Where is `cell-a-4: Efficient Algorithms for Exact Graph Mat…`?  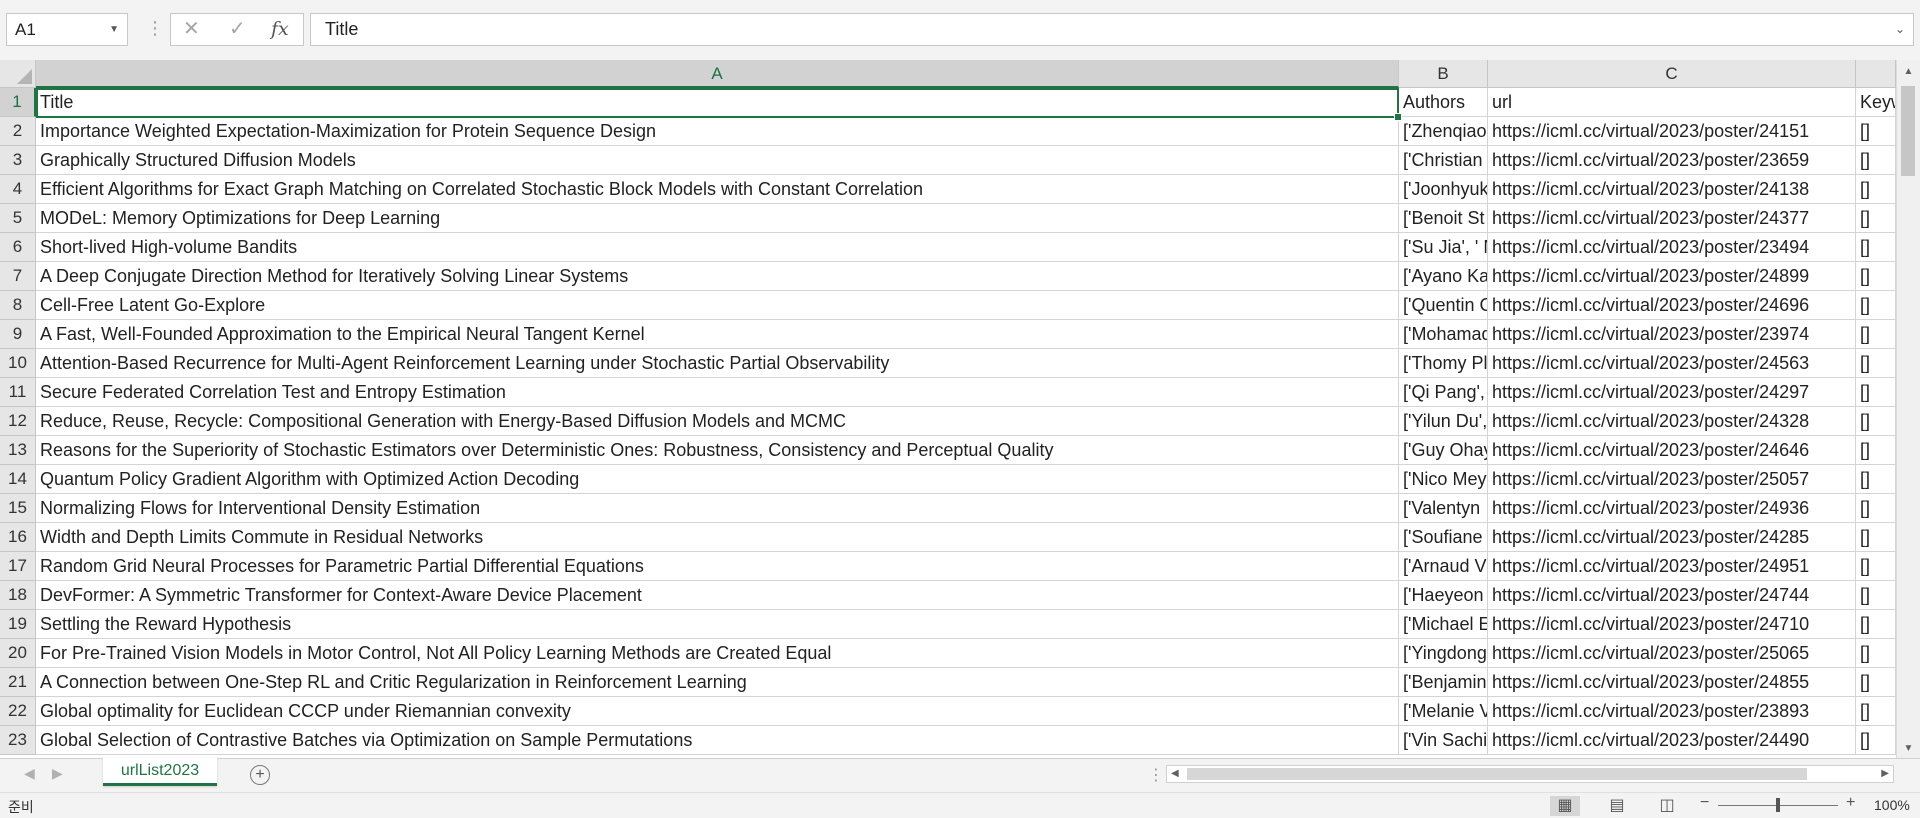
cell-a-4: Efficient Algorithms for Exact Graph Mat… is located at coordinates (717, 189).